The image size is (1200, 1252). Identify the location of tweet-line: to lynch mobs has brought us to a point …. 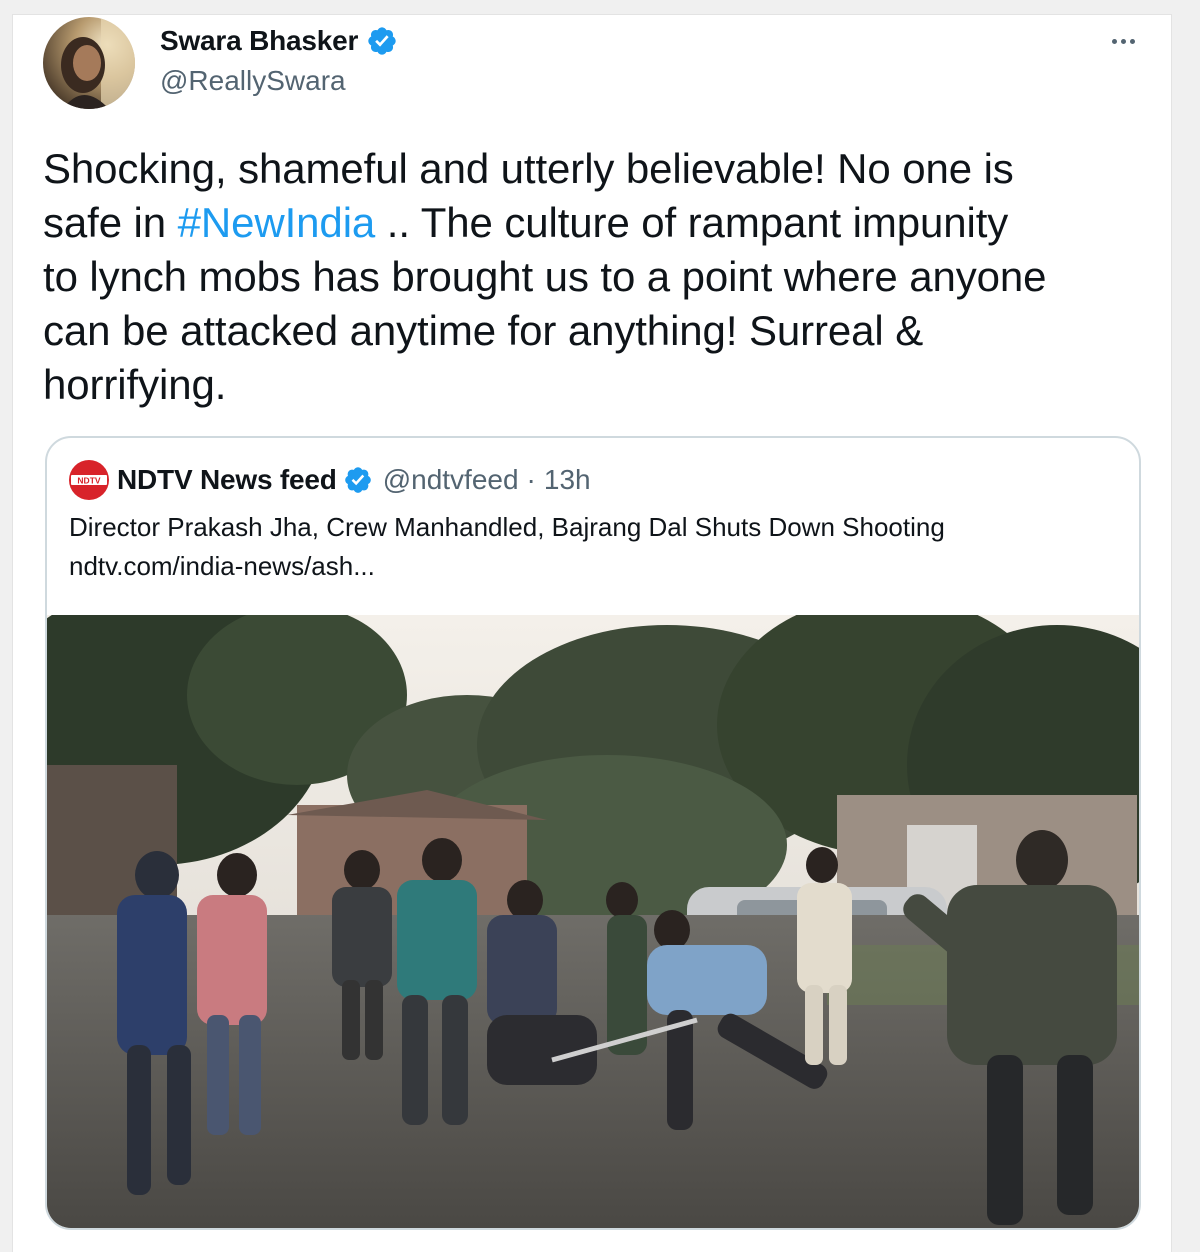
(545, 276).